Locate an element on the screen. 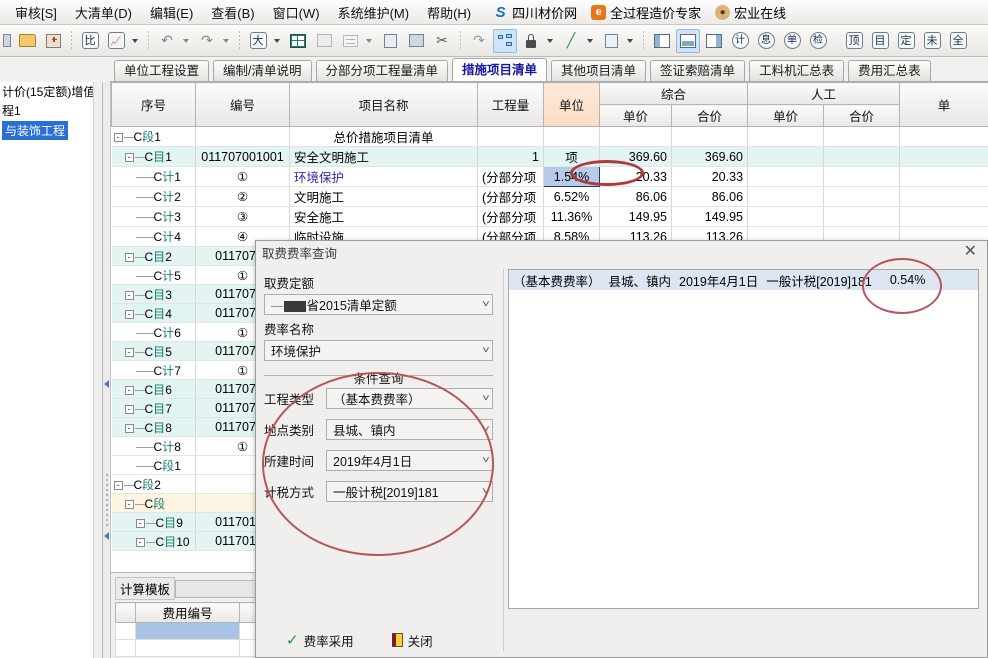 This screenshot has width=988, height=658. apply-rate-button: ✓ 费率采用 is located at coordinates (320, 640).